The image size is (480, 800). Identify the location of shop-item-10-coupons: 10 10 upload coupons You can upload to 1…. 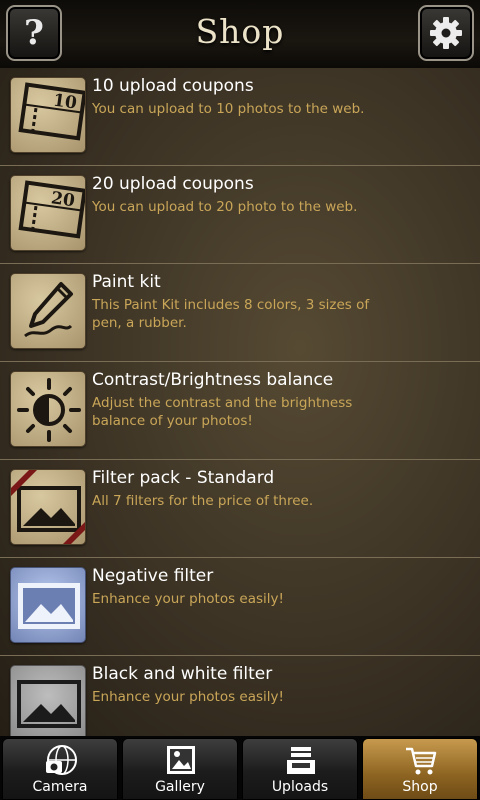
(240, 117).